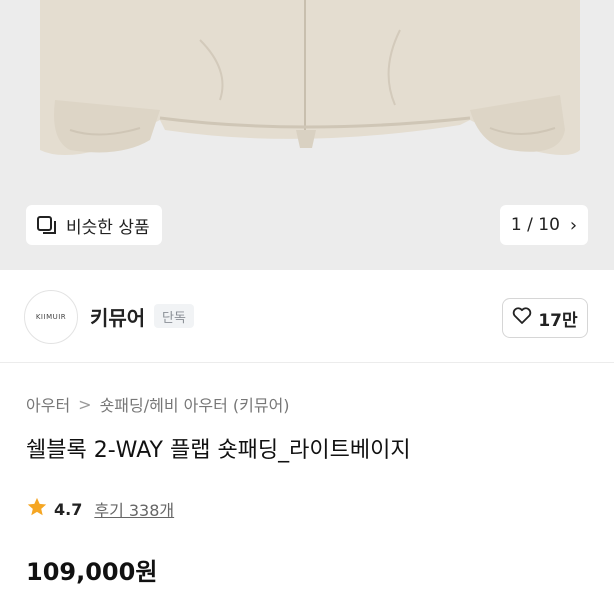 This screenshot has width=614, height=614. I want to click on brand-logo-text: KIIMUIR, so click(51, 317).